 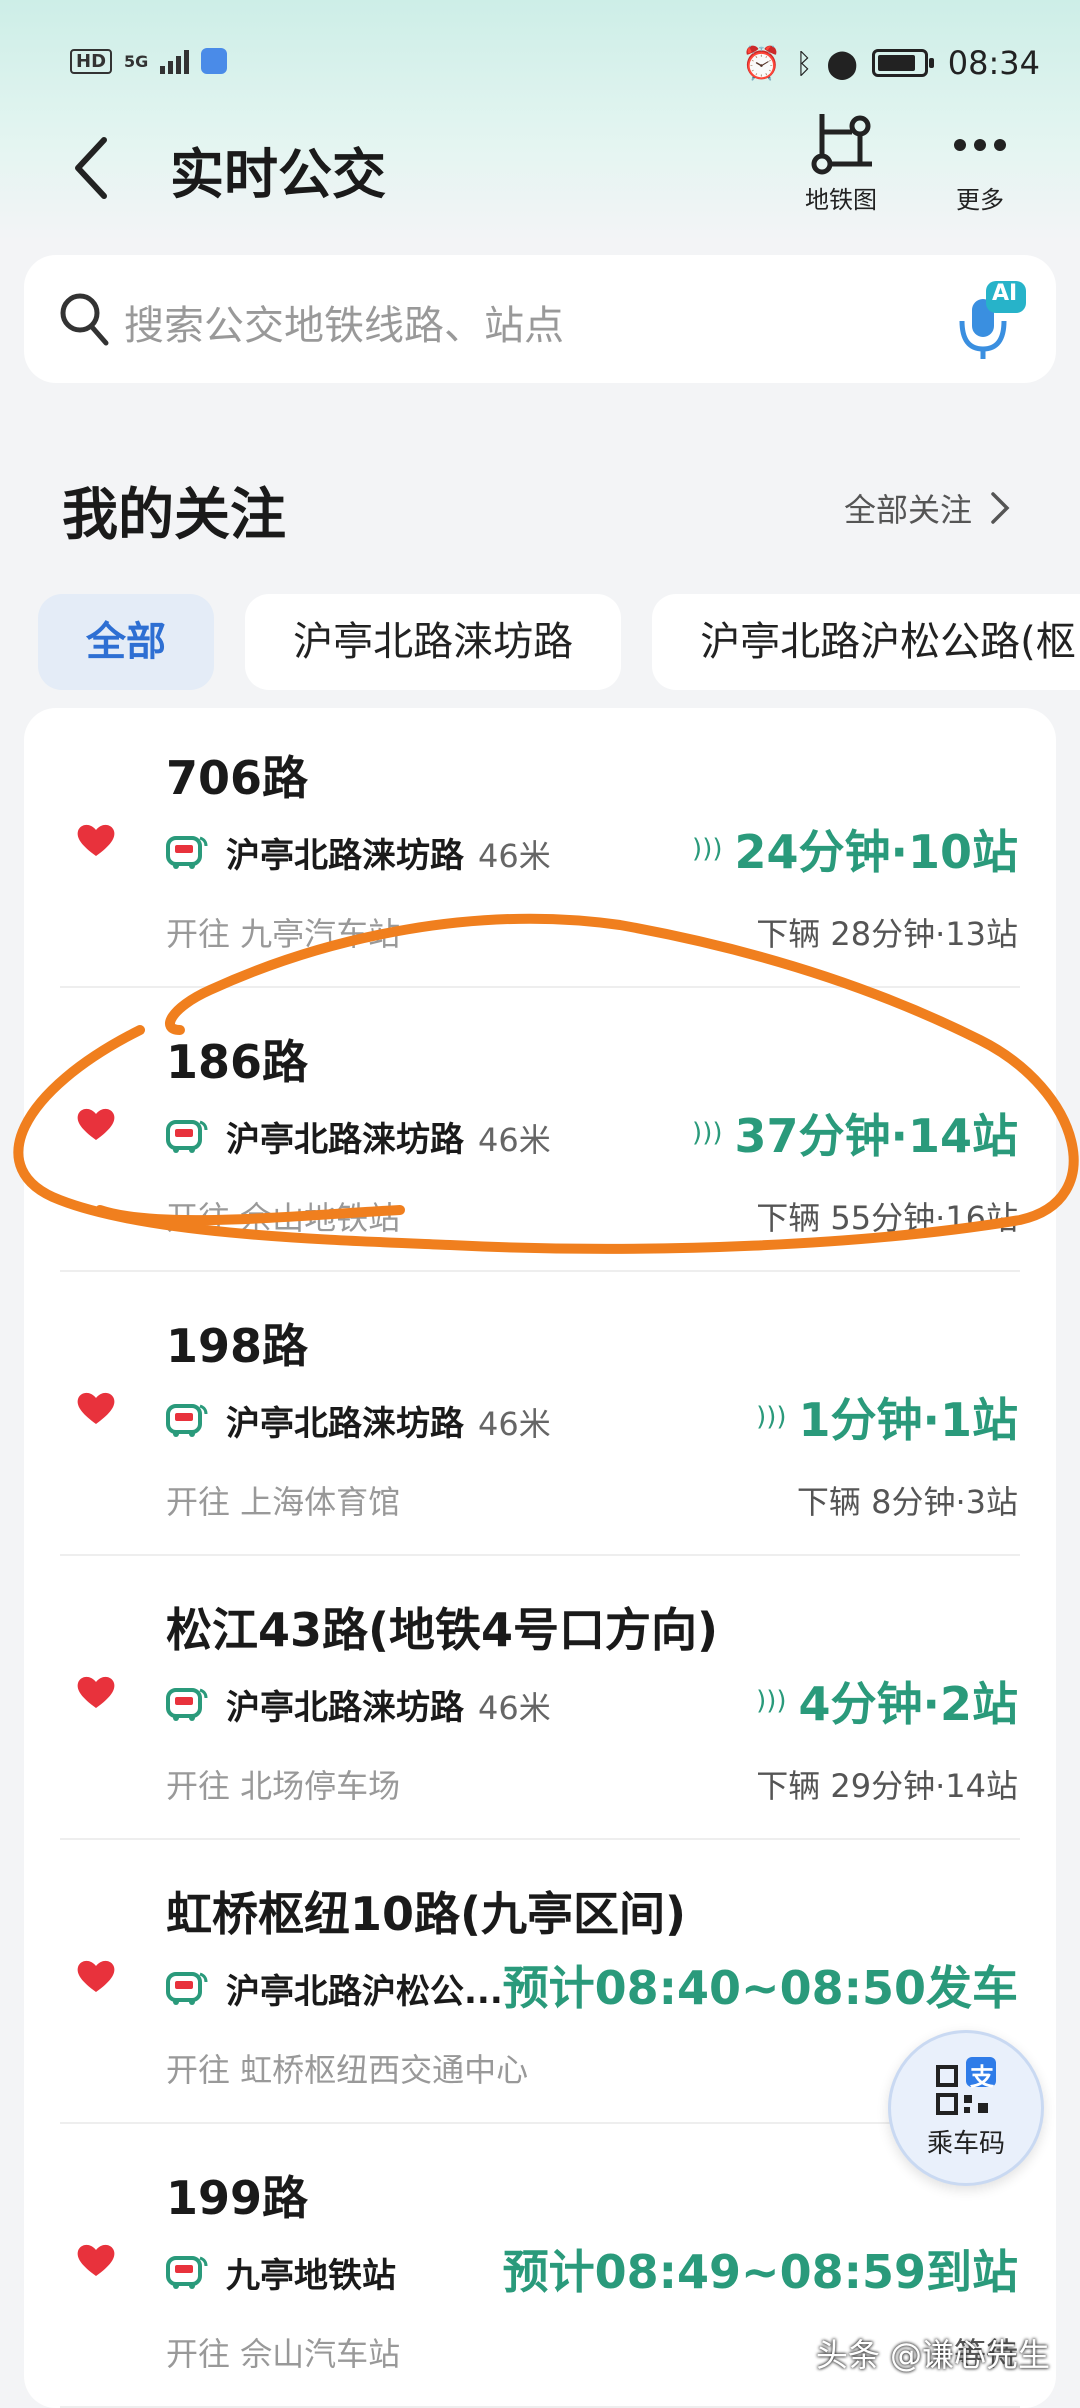 What do you see at coordinates (907, 1502) in the screenshot?
I see `next-bus: 下辆 8分钟·3站` at bounding box center [907, 1502].